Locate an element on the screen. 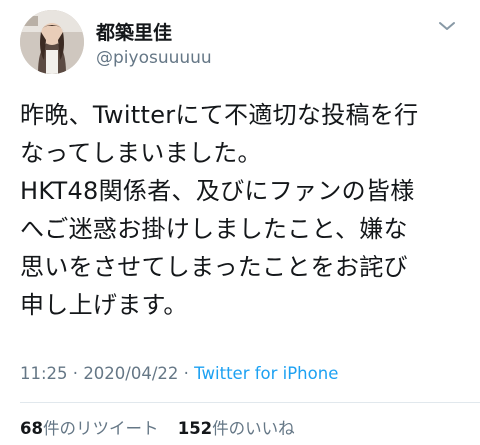 The height and width of the screenshot is (445, 480). chevron-down-icon is located at coordinates (447, 26).